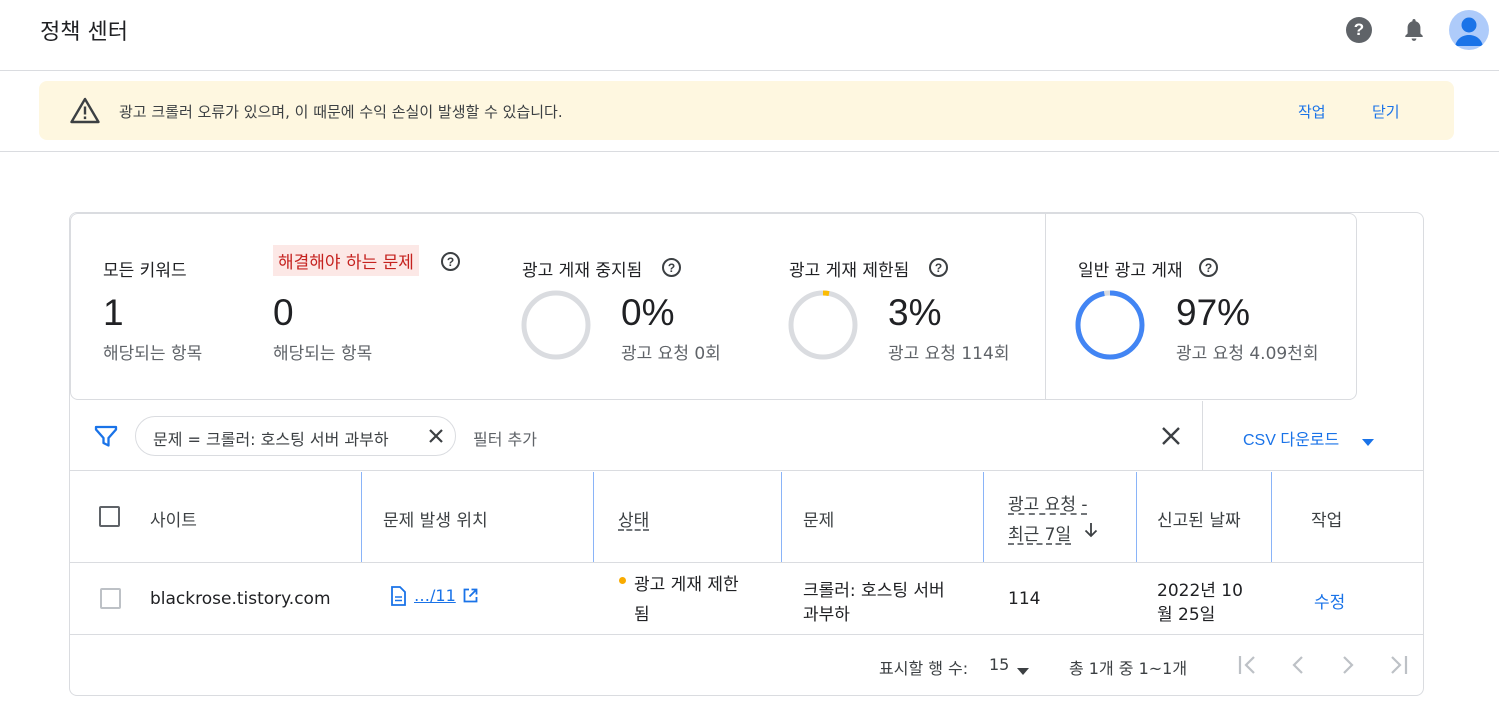  I want to click on csv-download-button: CSV 다운로드, so click(1291, 438).